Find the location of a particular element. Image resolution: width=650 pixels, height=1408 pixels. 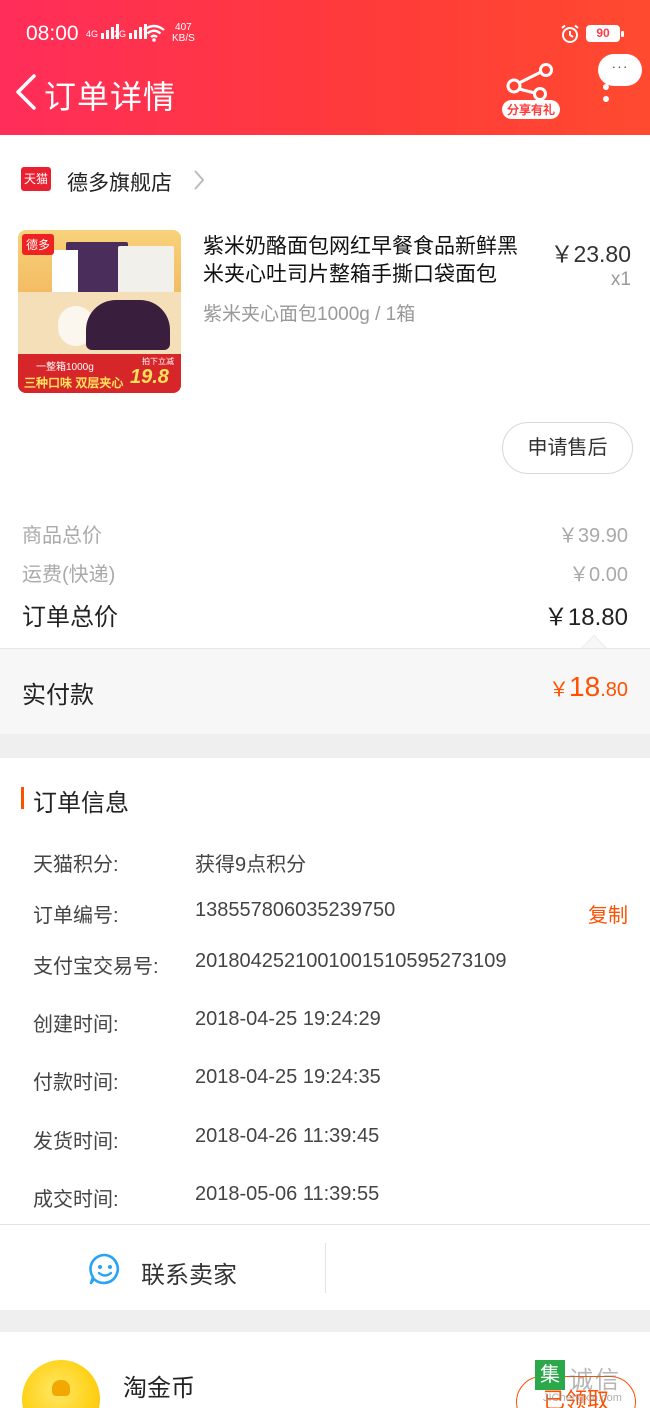

network-speed: 407 KB/S is located at coordinates (183, 33).